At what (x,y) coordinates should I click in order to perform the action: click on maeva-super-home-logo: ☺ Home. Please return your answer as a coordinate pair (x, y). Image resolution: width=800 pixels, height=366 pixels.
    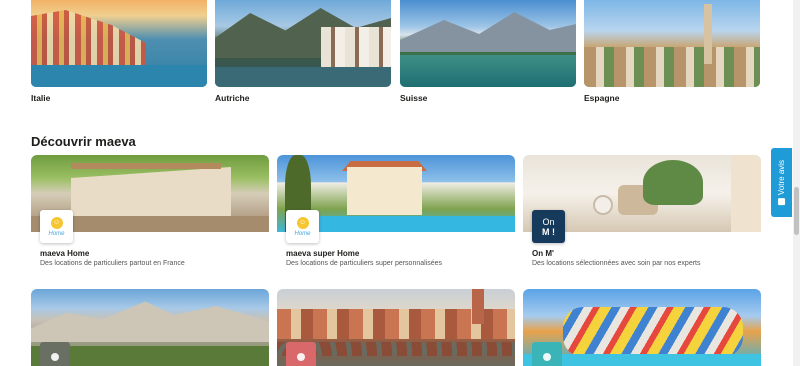
    Looking at the image, I should click on (302, 226).